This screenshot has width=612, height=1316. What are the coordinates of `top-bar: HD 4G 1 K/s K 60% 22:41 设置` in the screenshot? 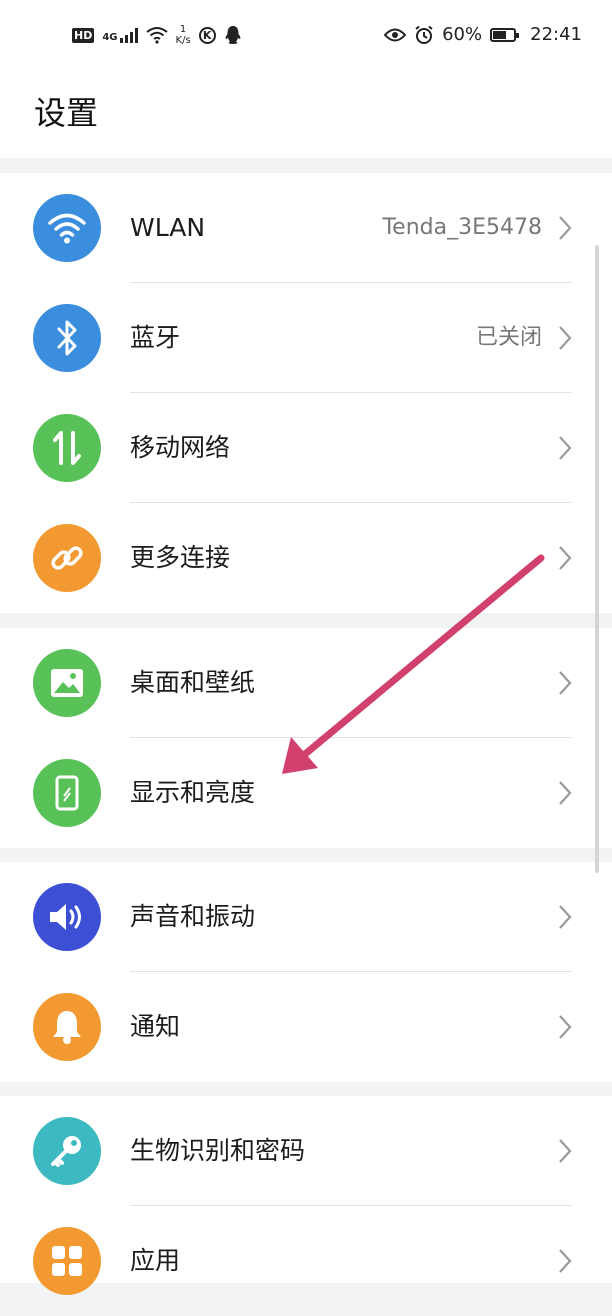 It's located at (306, 79).